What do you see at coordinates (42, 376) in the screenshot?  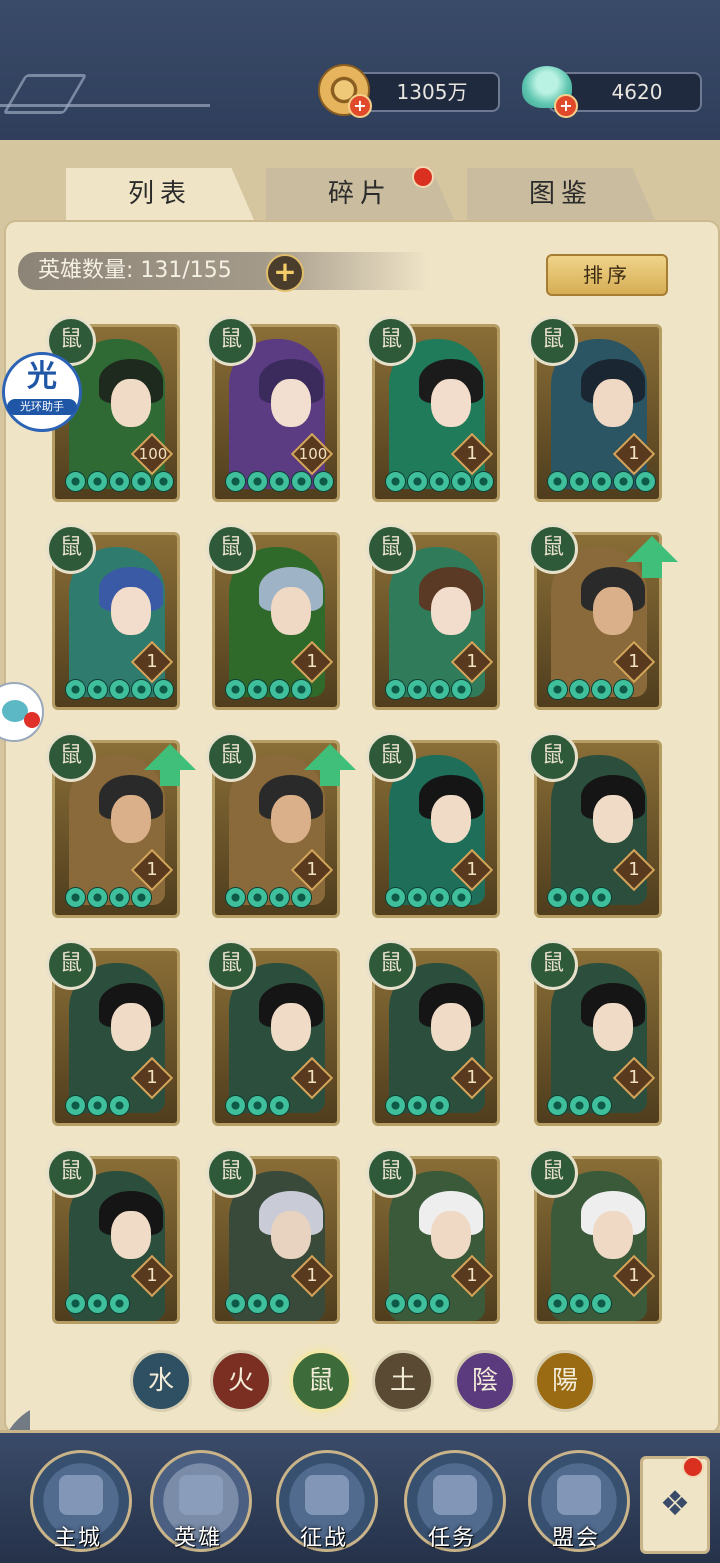 I see `helper-icon: 光` at bounding box center [42, 376].